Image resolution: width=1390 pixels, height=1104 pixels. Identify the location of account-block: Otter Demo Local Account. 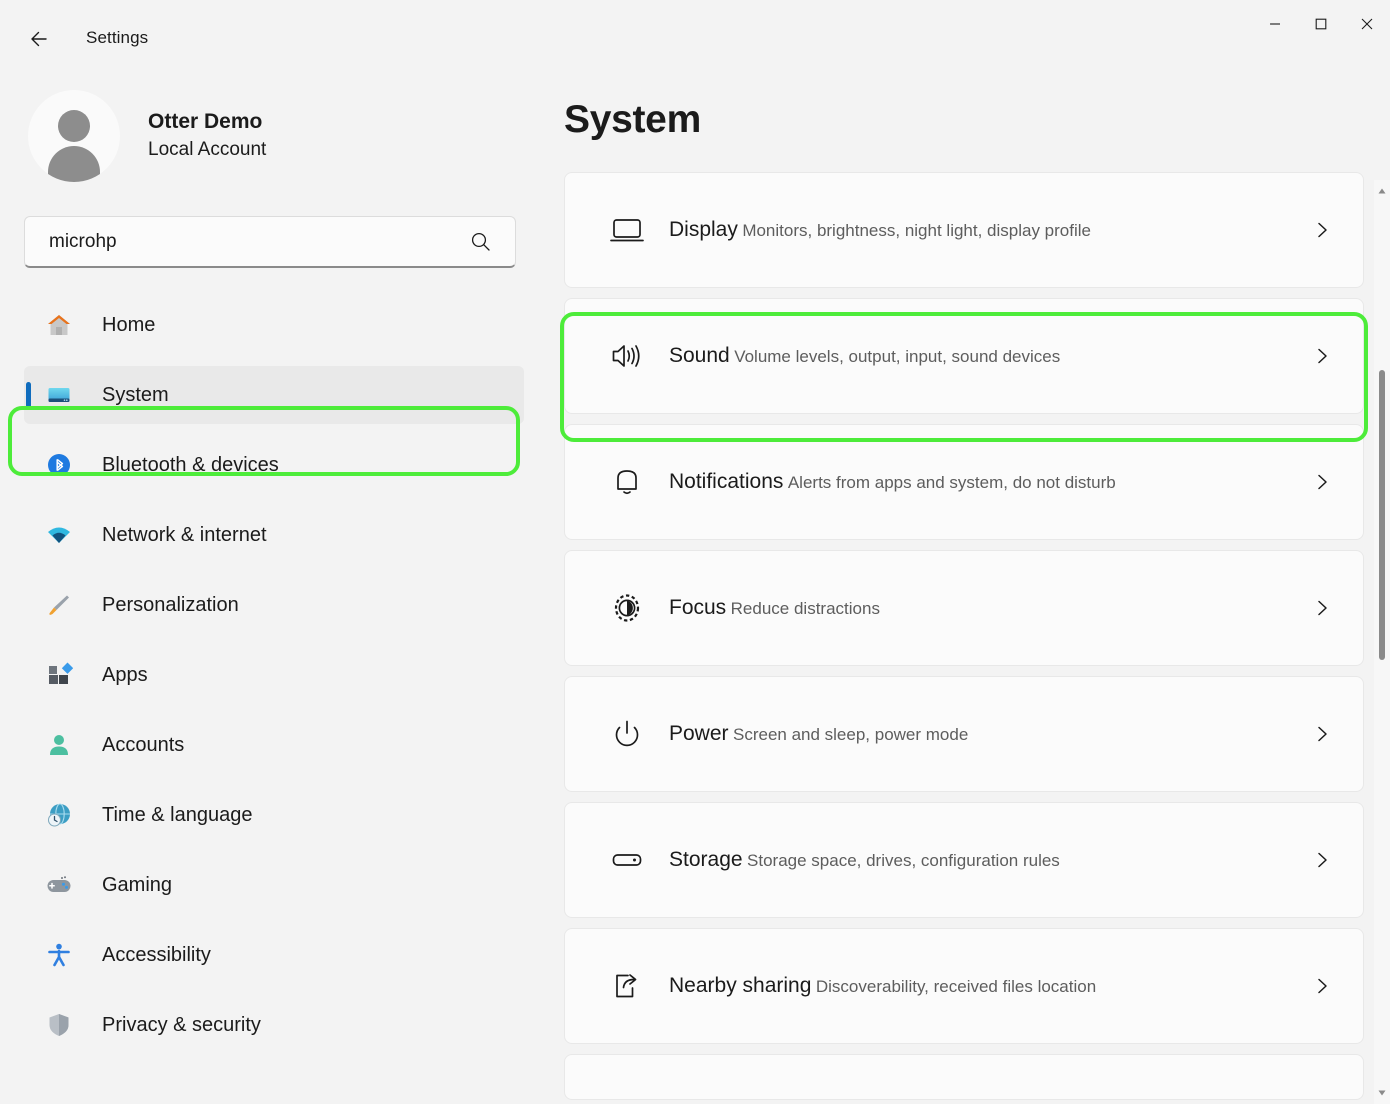
(276, 136).